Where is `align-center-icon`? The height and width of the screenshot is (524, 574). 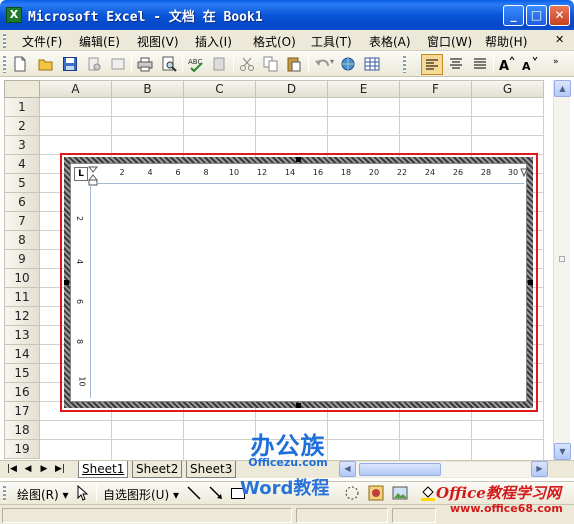 align-center-icon is located at coordinates (456, 64).